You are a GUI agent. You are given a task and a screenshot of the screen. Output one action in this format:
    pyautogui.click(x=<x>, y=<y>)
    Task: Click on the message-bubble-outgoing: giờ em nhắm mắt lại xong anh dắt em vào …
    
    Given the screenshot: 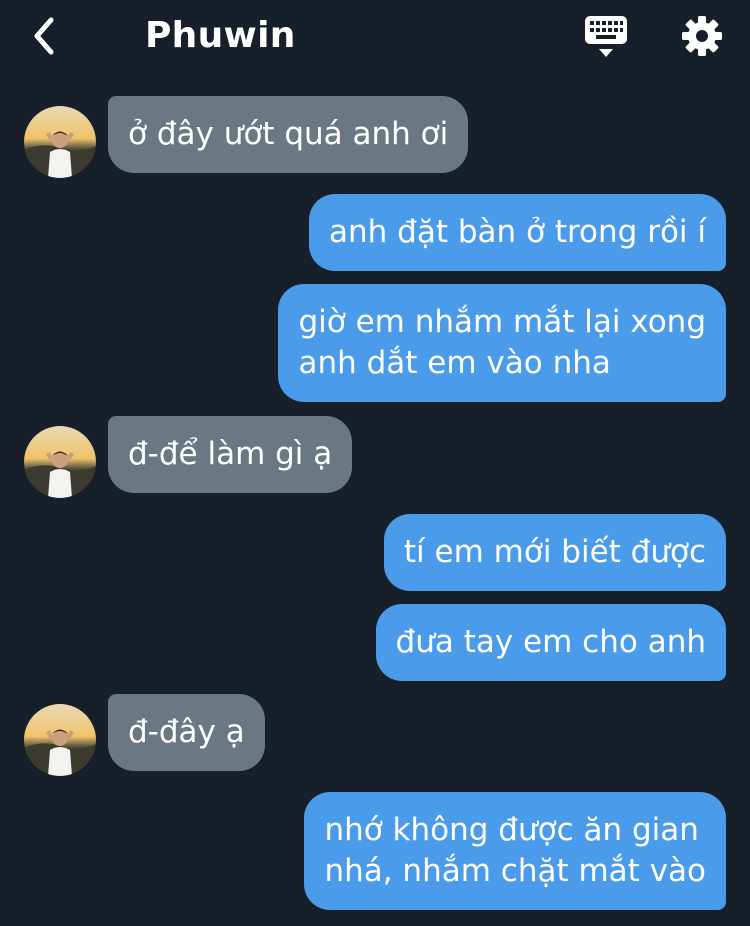 What is the action you would take?
    pyautogui.click(x=502, y=343)
    